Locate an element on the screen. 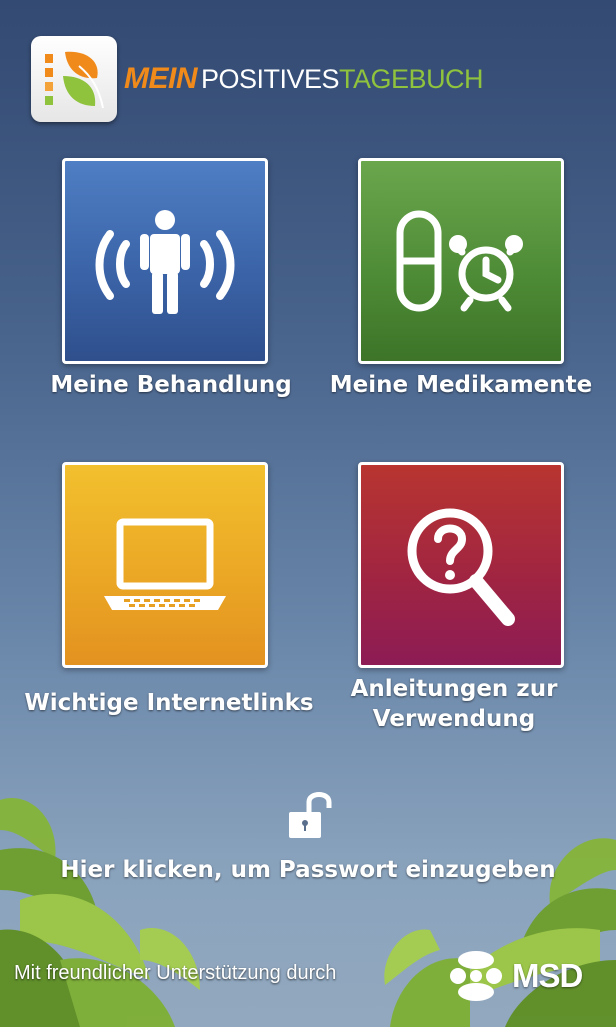 The height and width of the screenshot is (1027, 616). logo-positives: POSITIVES is located at coordinates (270, 79).